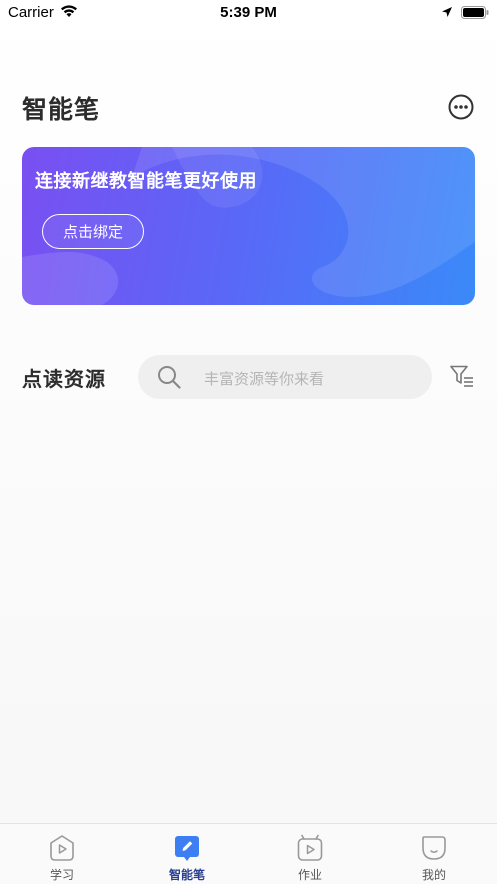 The height and width of the screenshot is (884, 497). Describe the element at coordinates (309, 875) in the screenshot. I see `tab-label: 作业` at that location.